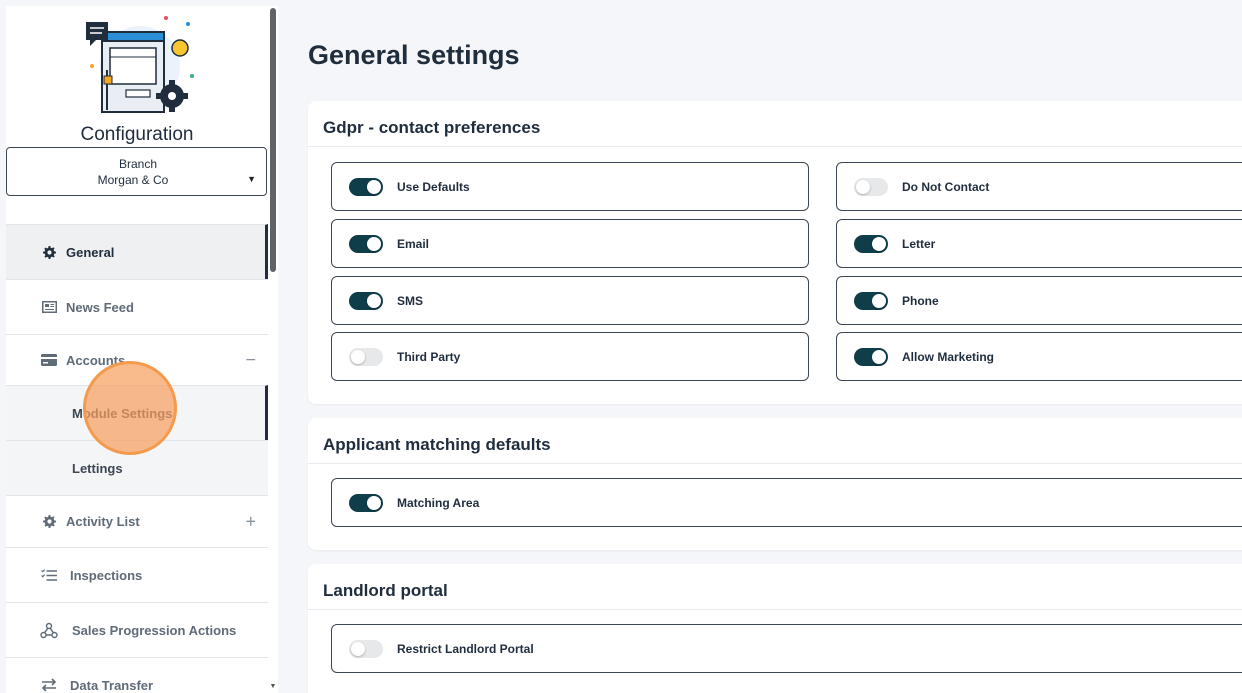 The width and height of the screenshot is (1242, 693). What do you see at coordinates (871, 244) in the screenshot?
I see `letter-toggle` at bounding box center [871, 244].